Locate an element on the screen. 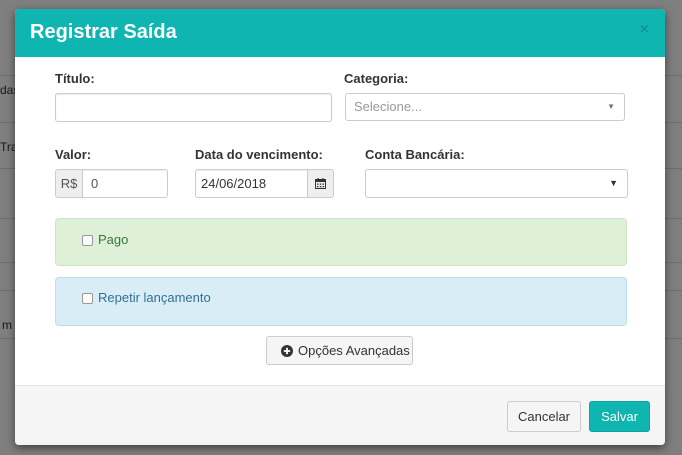  repetir-checkbox is located at coordinates (87, 298).